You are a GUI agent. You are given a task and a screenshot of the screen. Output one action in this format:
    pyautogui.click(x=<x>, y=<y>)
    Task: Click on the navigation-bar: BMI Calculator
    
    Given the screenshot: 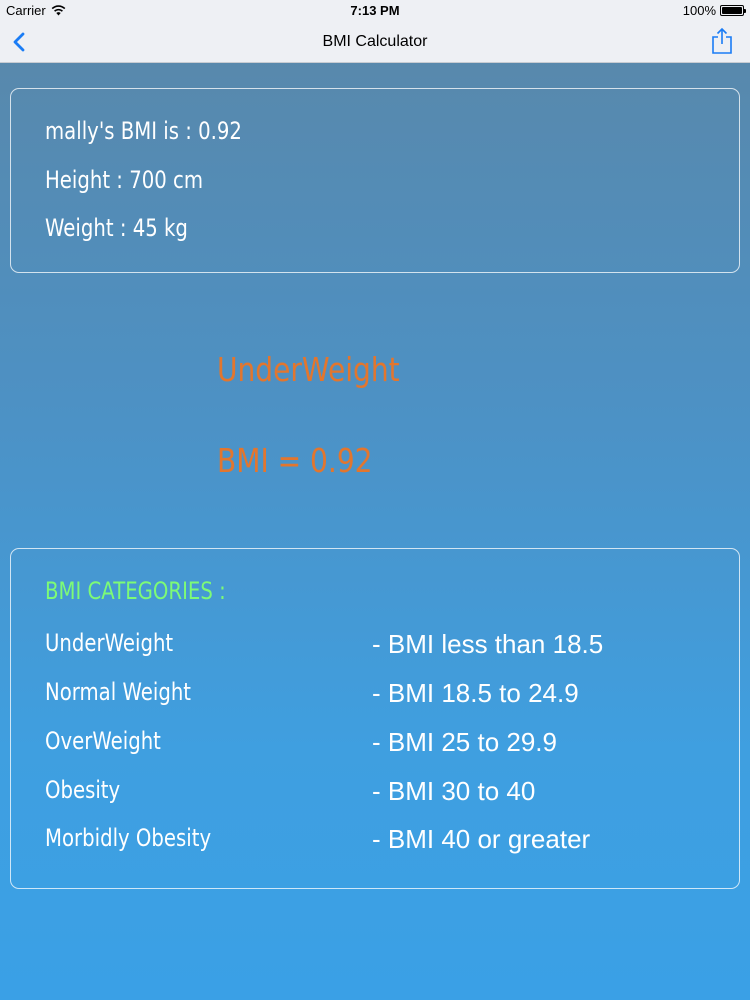 What is the action you would take?
    pyautogui.click(x=375, y=42)
    